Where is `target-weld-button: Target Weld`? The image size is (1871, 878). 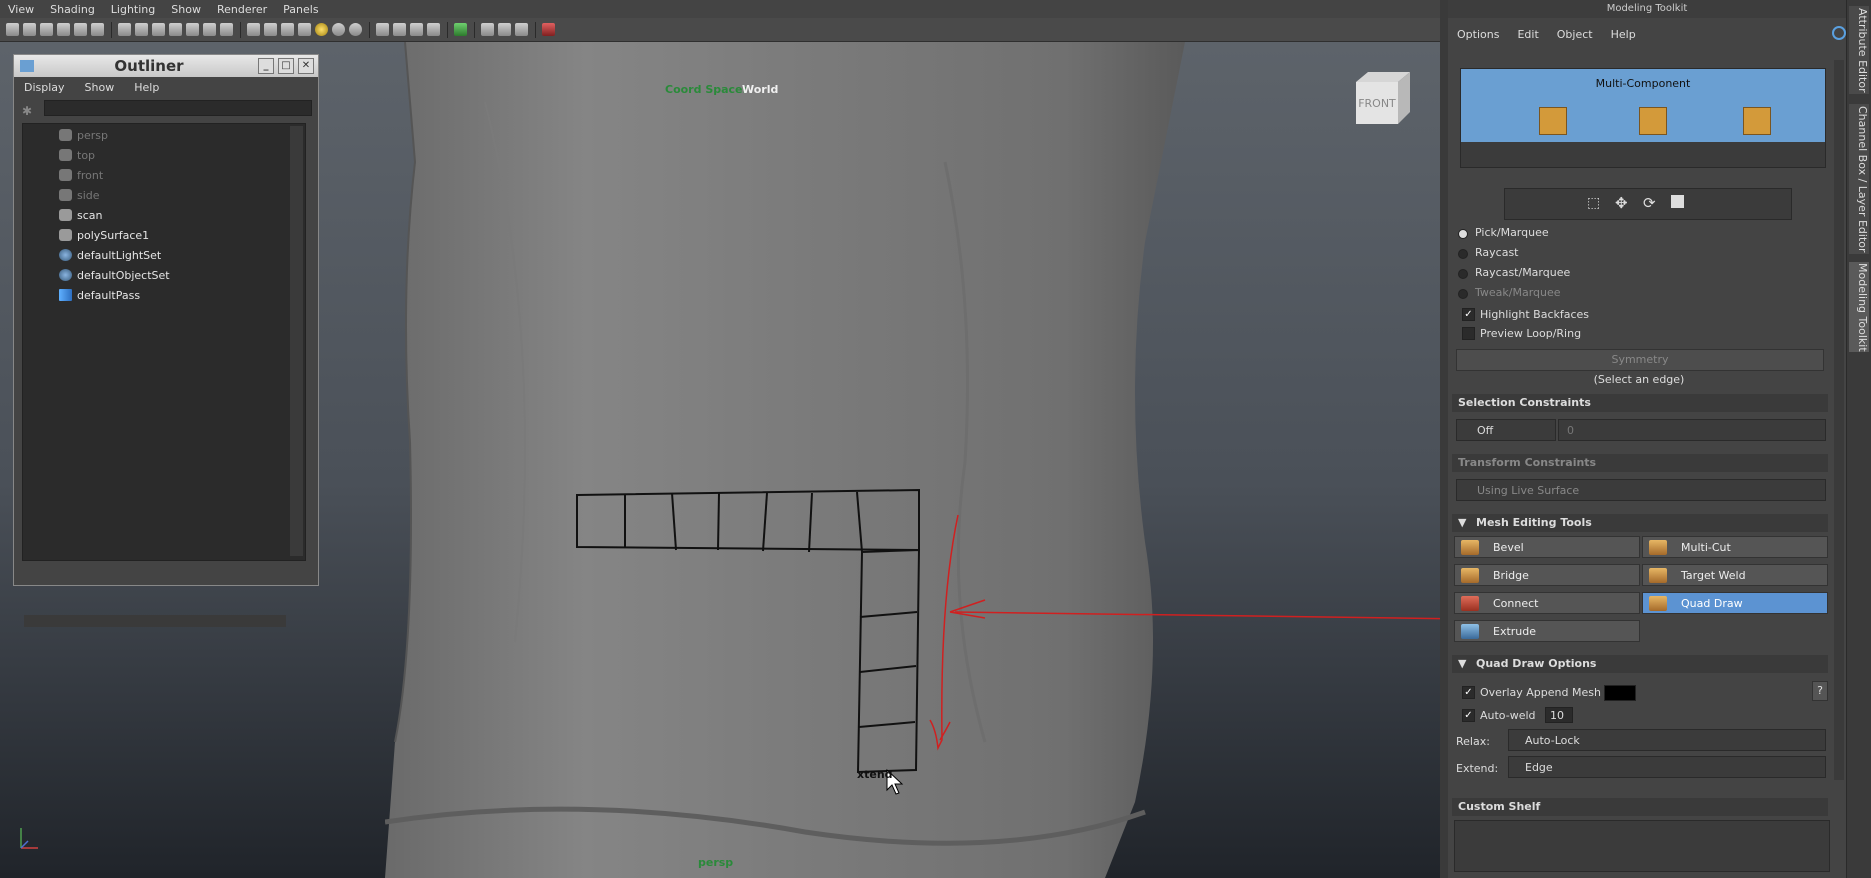 target-weld-button: Target Weld is located at coordinates (1735, 575).